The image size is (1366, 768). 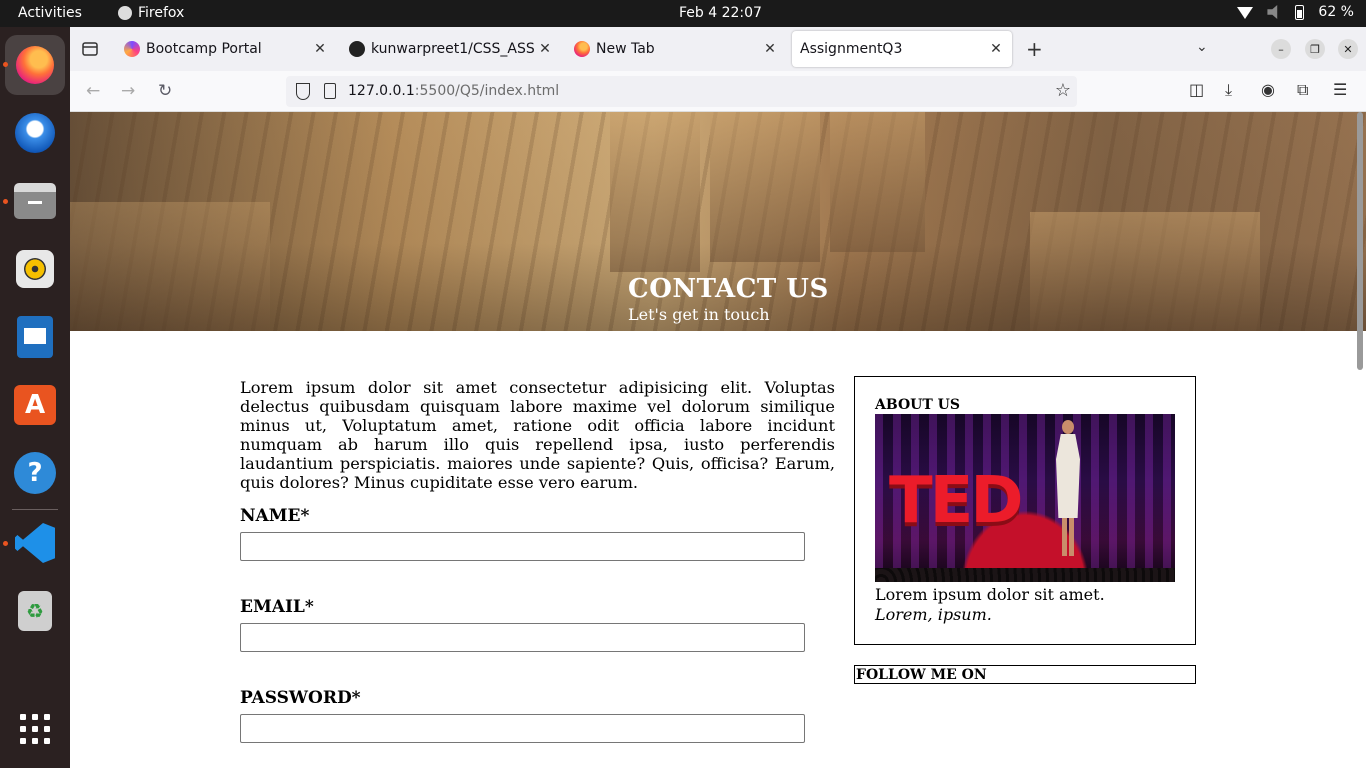 I want to click on about-us-text: Lorem ipsum dolor sit amet., so click(x=990, y=594).